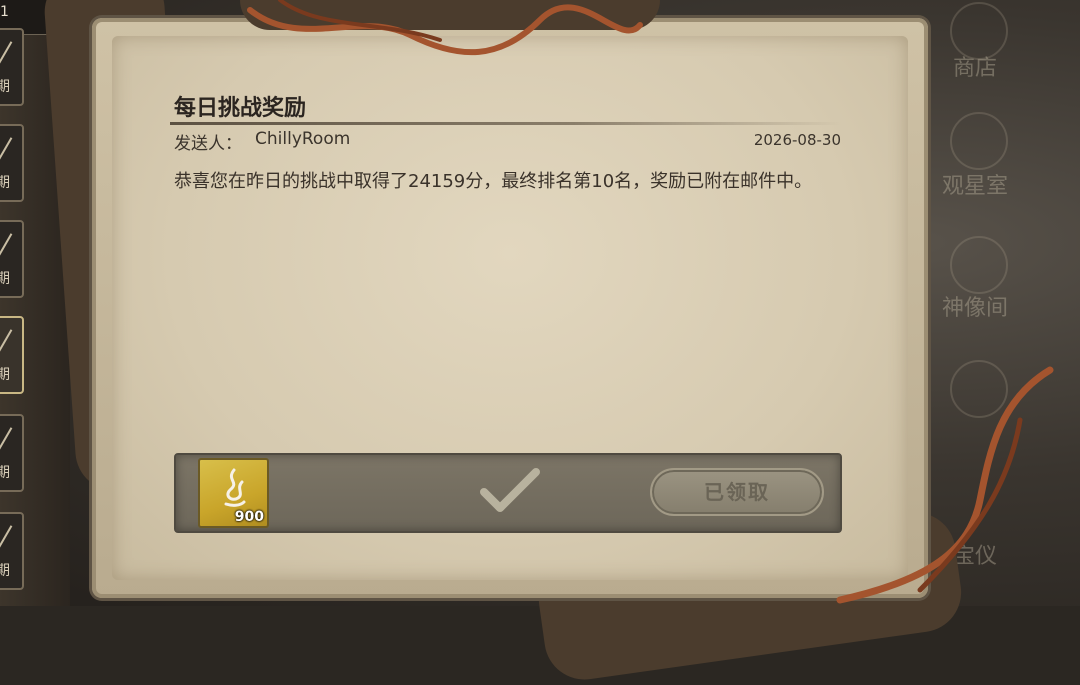 This screenshot has height=685, width=1080. I want to click on sender-name: ChillyRoom, so click(303, 139).